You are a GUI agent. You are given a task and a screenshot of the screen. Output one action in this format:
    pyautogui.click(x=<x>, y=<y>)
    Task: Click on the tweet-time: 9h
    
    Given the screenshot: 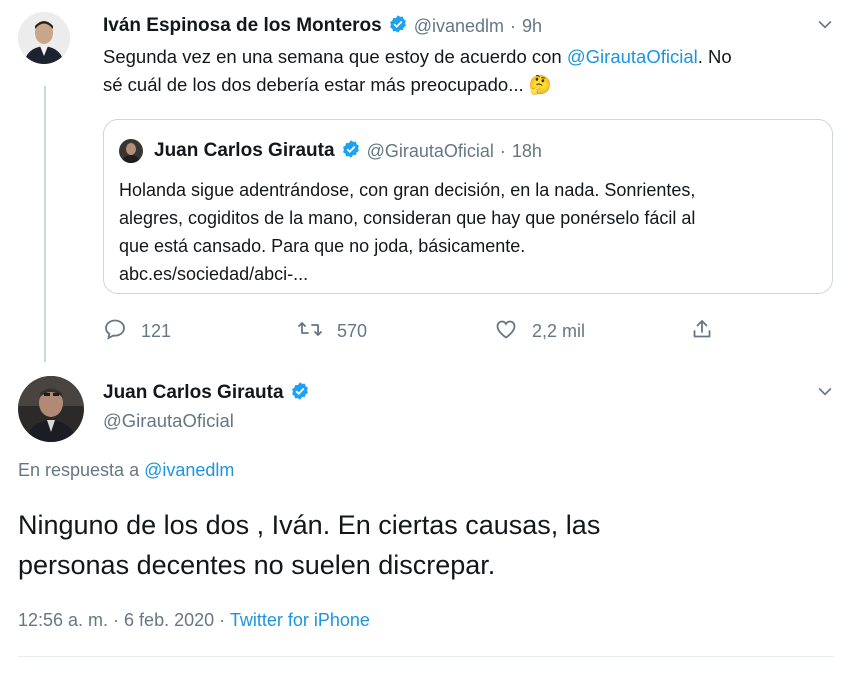 What is the action you would take?
    pyautogui.click(x=532, y=26)
    